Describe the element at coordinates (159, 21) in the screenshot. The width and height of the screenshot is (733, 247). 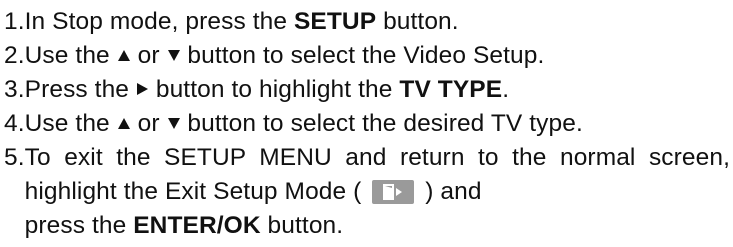
I see `step-text-part: In Stop mode, press the` at that location.